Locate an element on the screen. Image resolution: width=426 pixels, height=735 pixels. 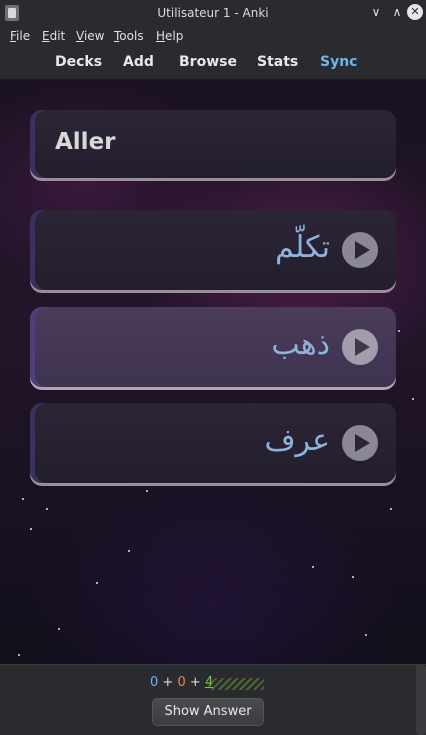
scrollbar is located at coordinates (421, 700).